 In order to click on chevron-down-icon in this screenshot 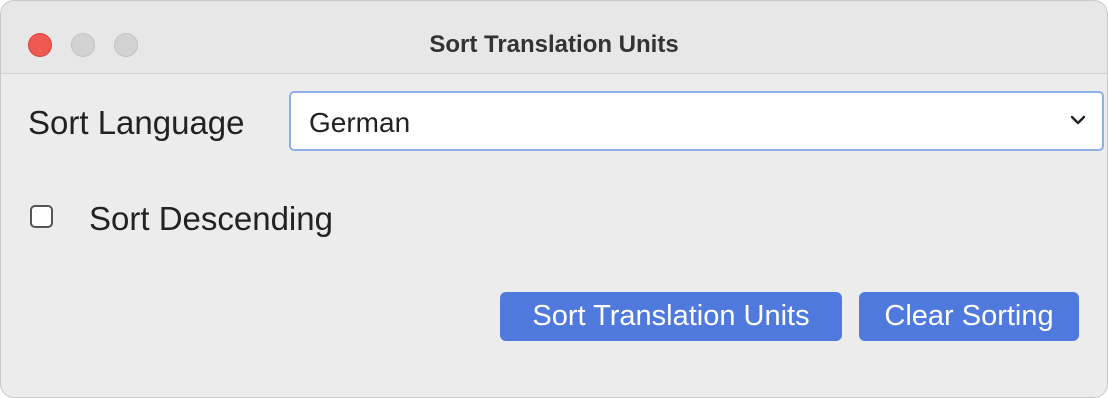, I will do `click(1078, 120)`.